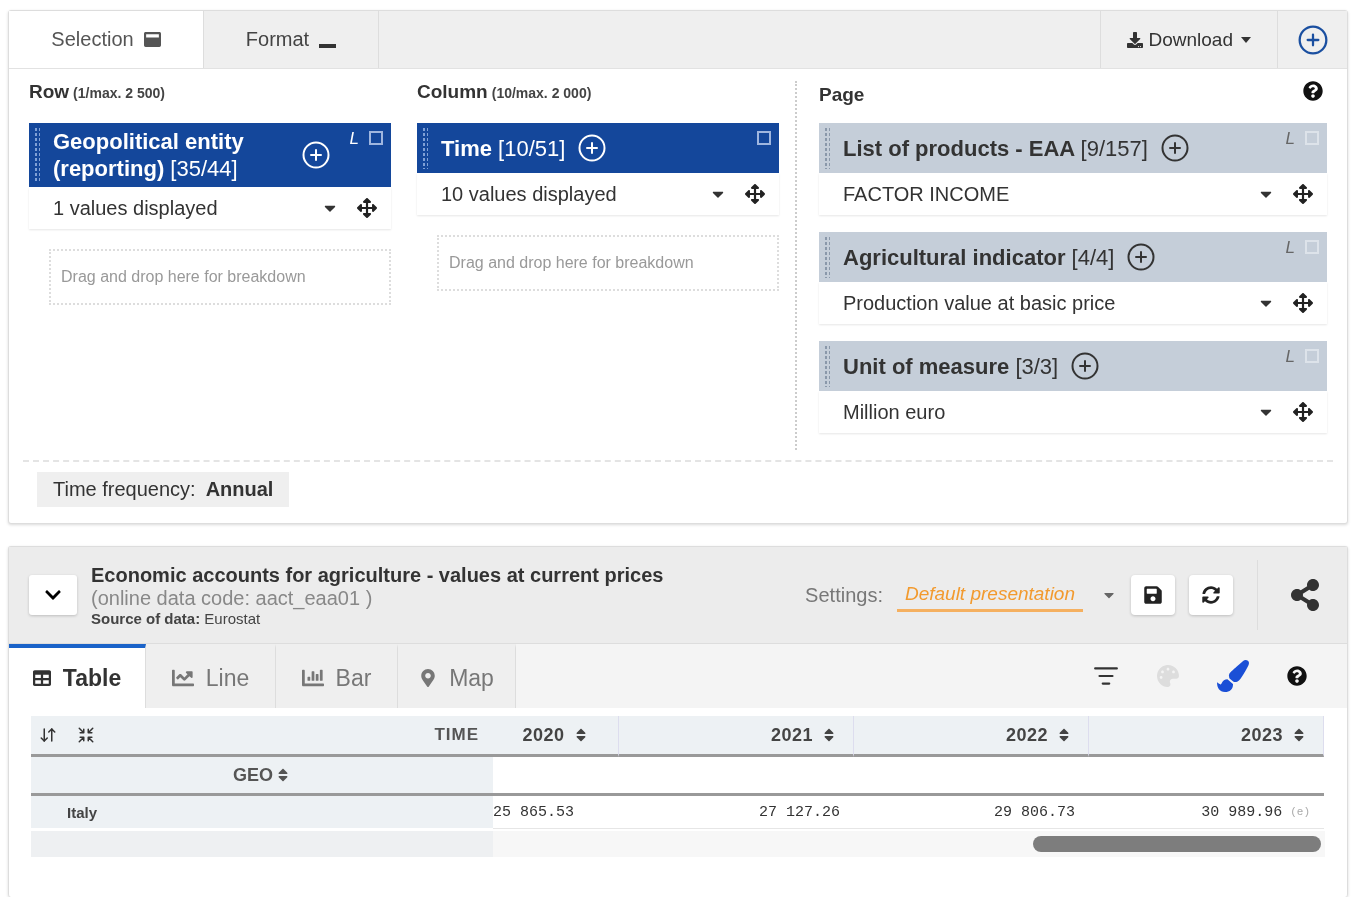  What do you see at coordinates (86, 735) in the screenshot?
I see `shrink-icon` at bounding box center [86, 735].